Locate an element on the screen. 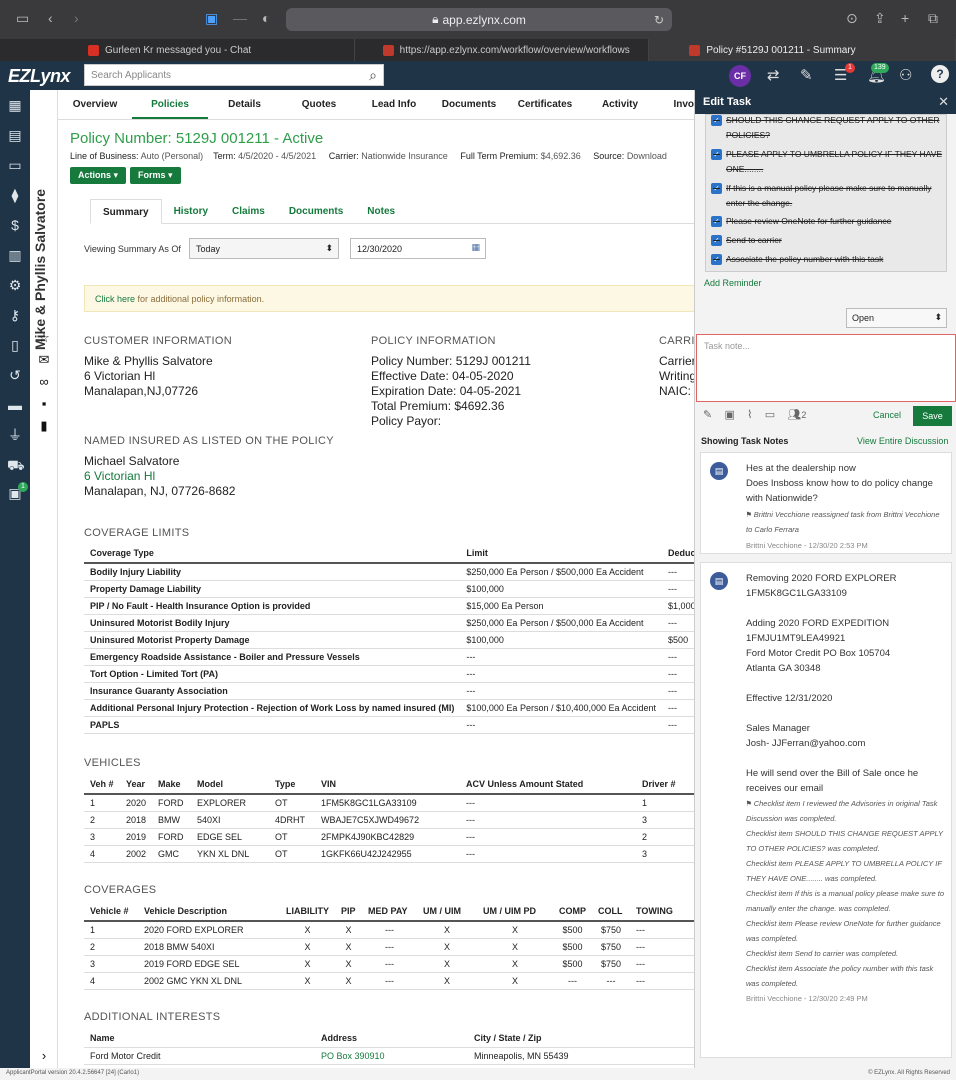  forms-dropdown-button: Forms ▾ is located at coordinates (155, 175).